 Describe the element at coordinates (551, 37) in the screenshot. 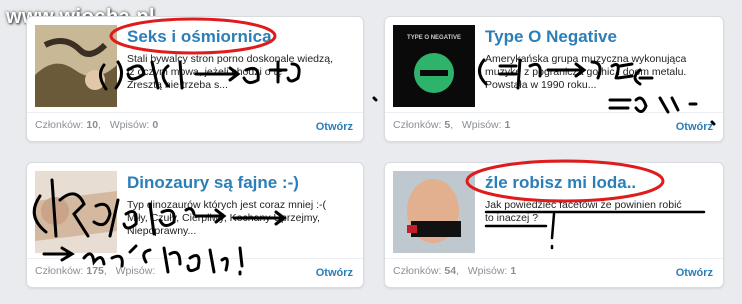

I see `group-title: Type O Negative` at that location.